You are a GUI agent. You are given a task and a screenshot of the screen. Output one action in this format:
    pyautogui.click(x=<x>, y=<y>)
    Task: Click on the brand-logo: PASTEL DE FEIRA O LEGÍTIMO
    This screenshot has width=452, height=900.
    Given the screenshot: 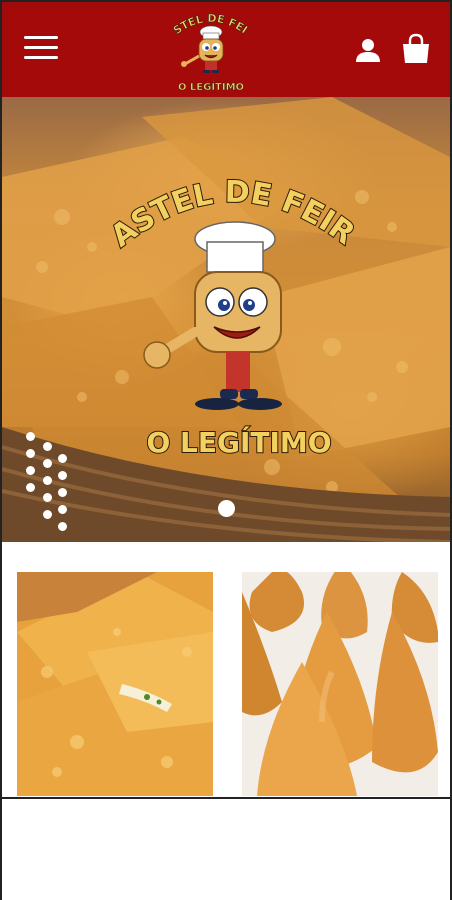 What is the action you would take?
    pyautogui.click(x=211, y=50)
    